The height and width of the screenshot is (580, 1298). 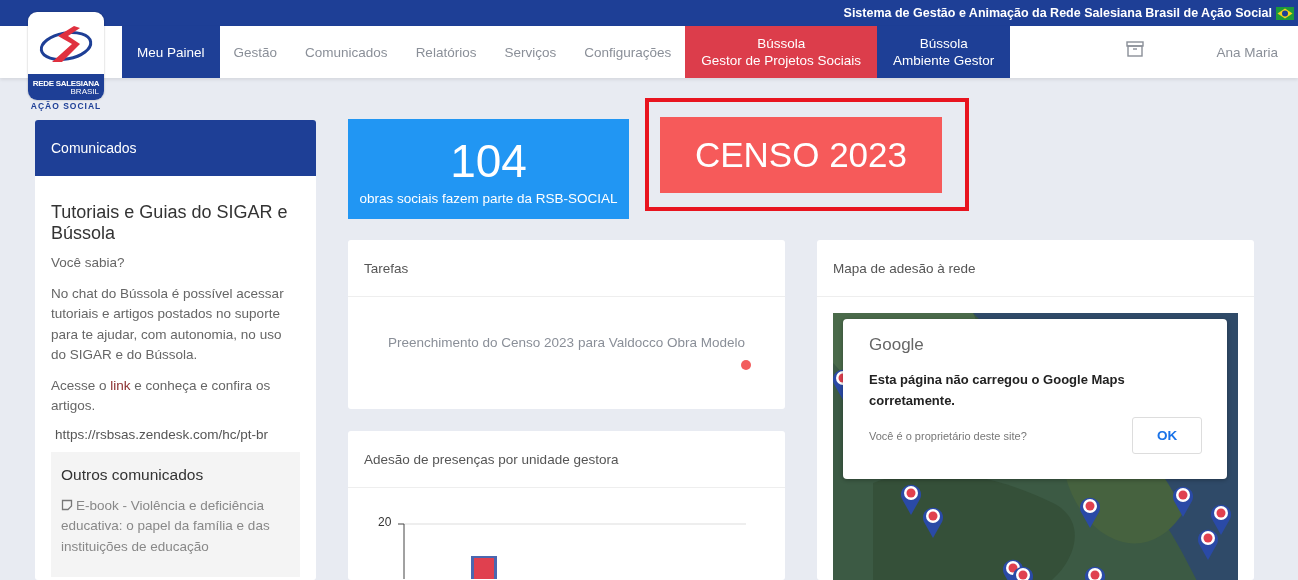 I want to click on stat-caption: obras sociais fazem parte da RSB-SOCIAL, so click(x=488, y=198).